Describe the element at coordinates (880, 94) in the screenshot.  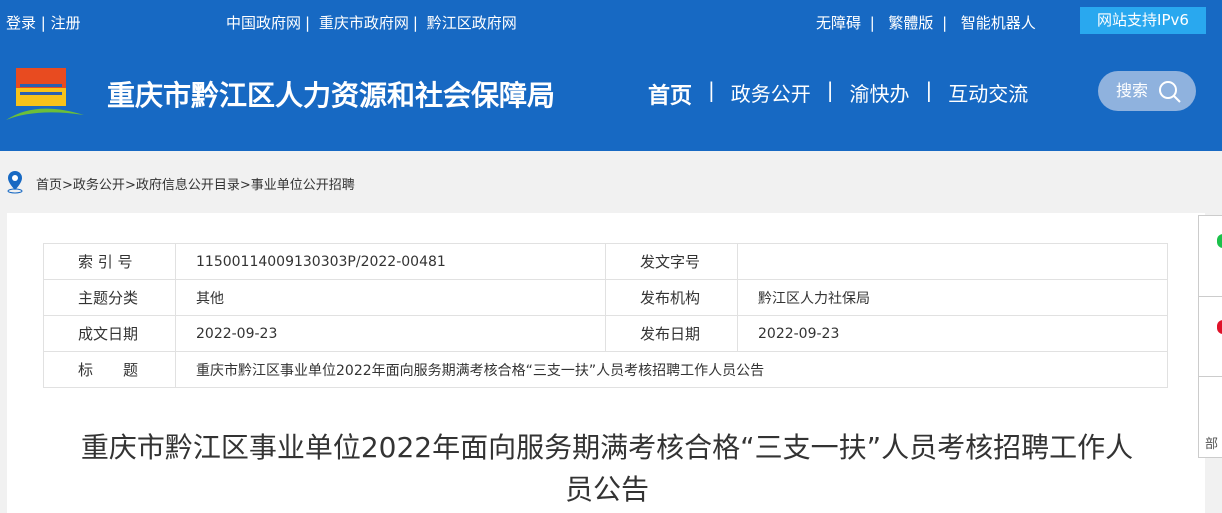
I see `nav-yukuaiban: 渝快办` at that location.